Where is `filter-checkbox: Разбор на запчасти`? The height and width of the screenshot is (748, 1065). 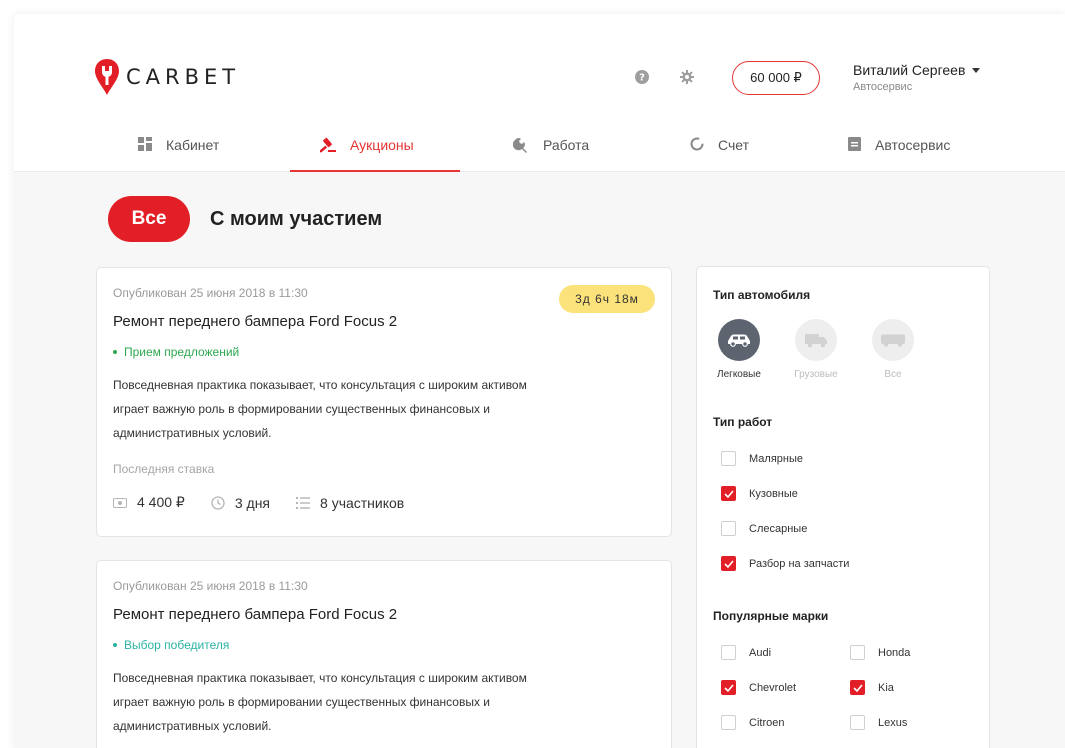 filter-checkbox: Разбор на запчасти is located at coordinates (785, 563).